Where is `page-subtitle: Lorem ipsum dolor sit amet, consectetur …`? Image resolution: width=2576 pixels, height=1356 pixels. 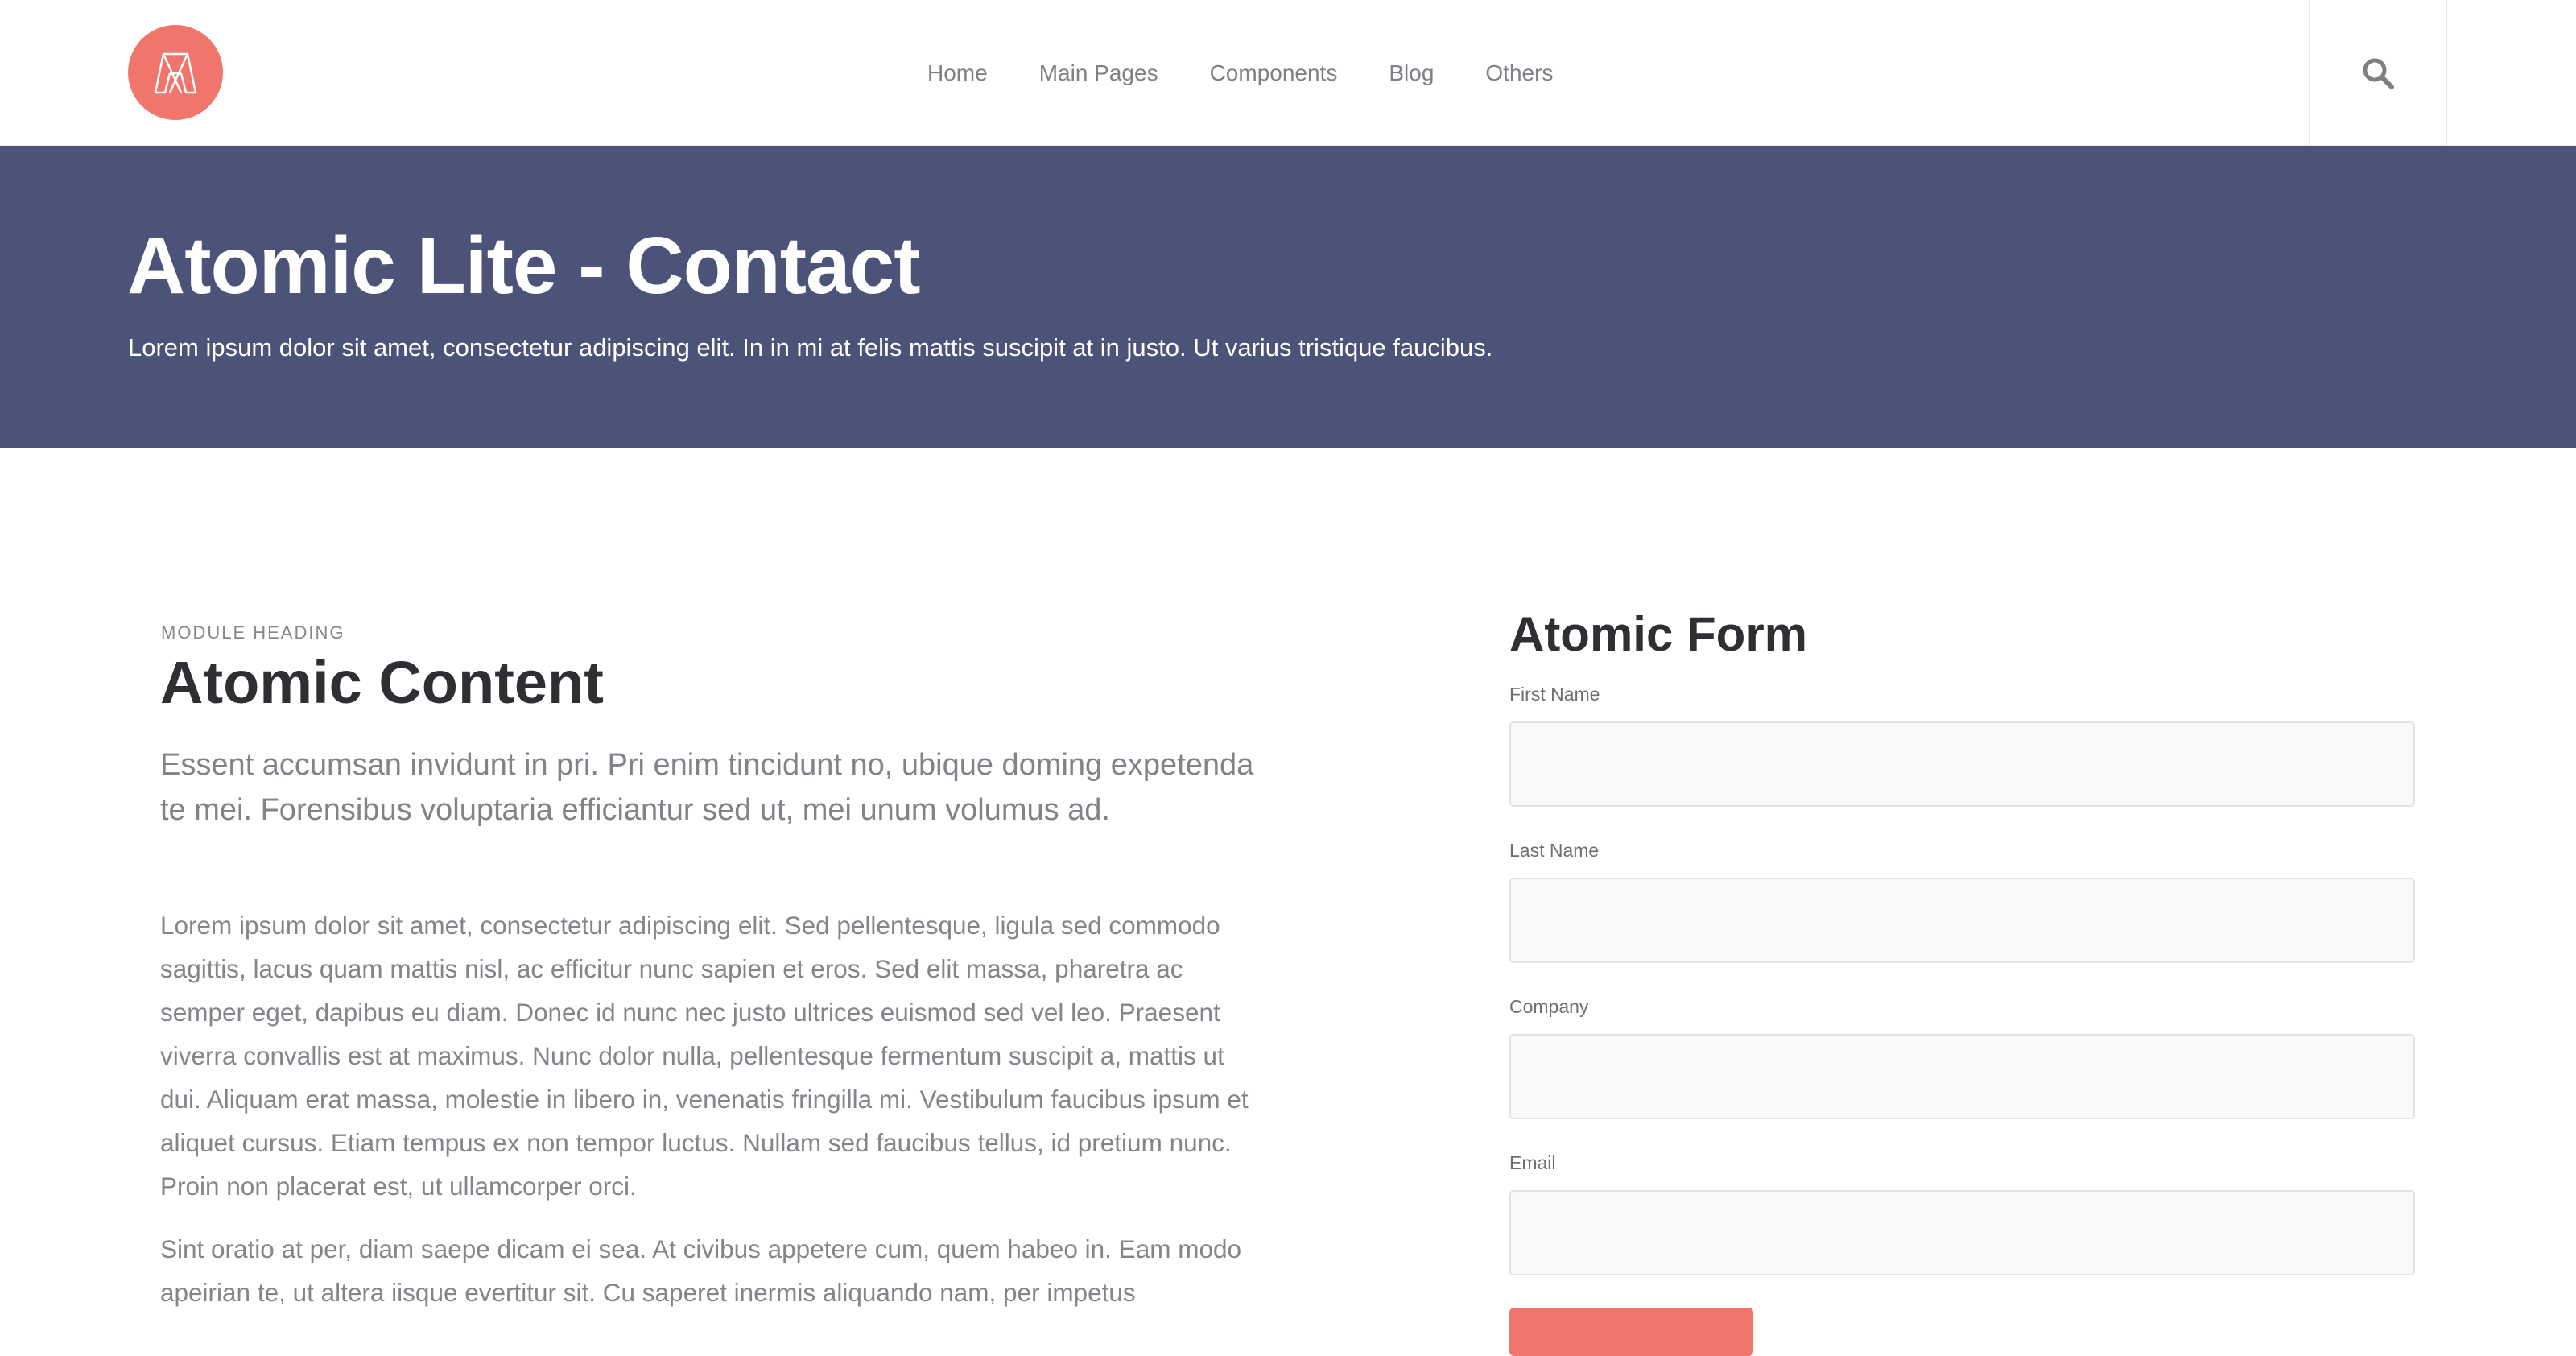
page-subtitle: Lorem ipsum dolor sit amet, consectetur … is located at coordinates (810, 348).